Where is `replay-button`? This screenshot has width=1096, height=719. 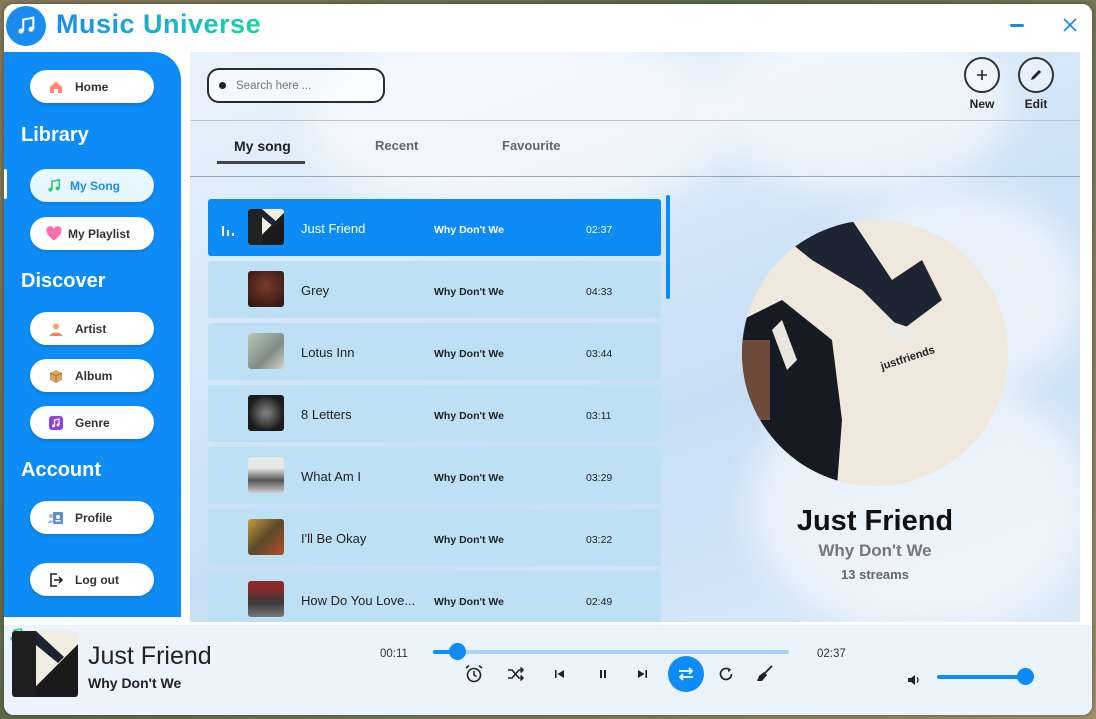 replay-button is located at coordinates (726, 674).